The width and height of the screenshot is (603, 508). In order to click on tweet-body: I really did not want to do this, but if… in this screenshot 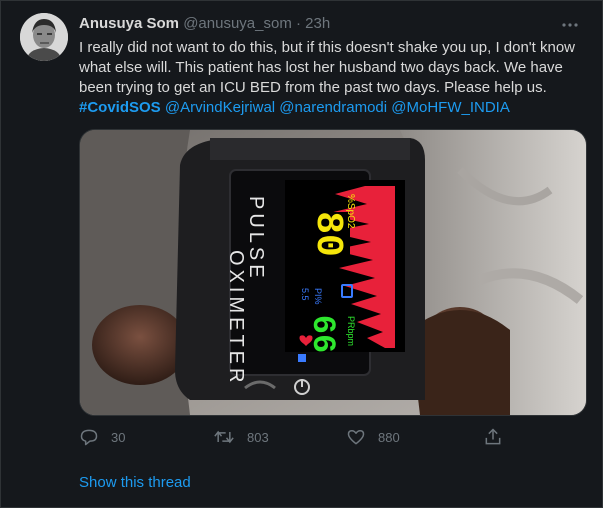, I will do `click(327, 67)`.